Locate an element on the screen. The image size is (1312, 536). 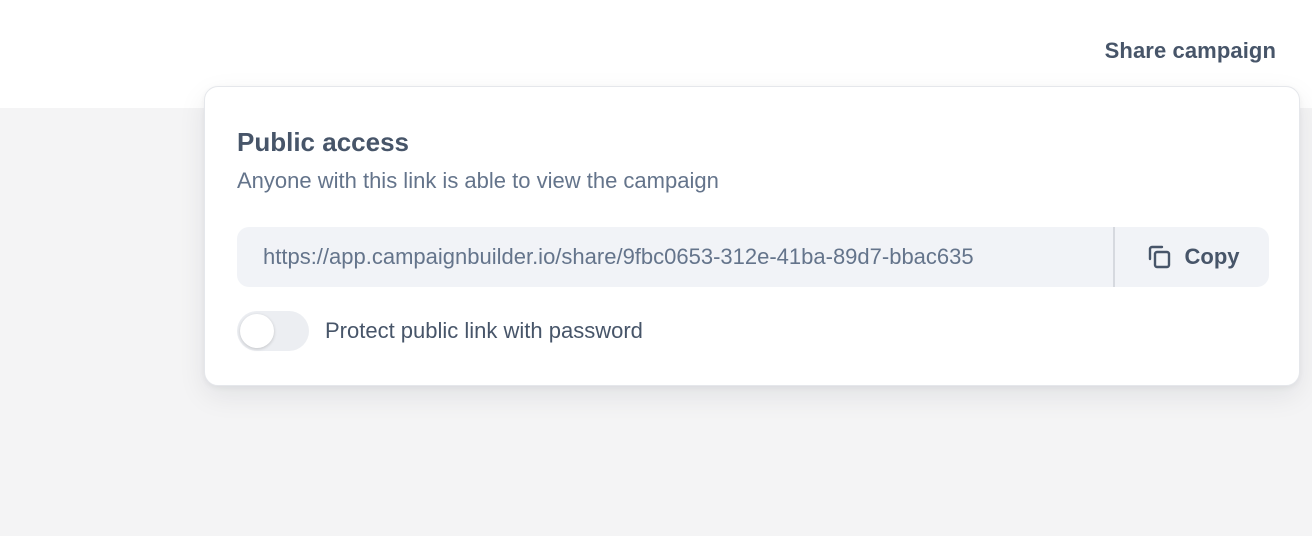
share-campaign-button: Share campaign is located at coordinates (1190, 51).